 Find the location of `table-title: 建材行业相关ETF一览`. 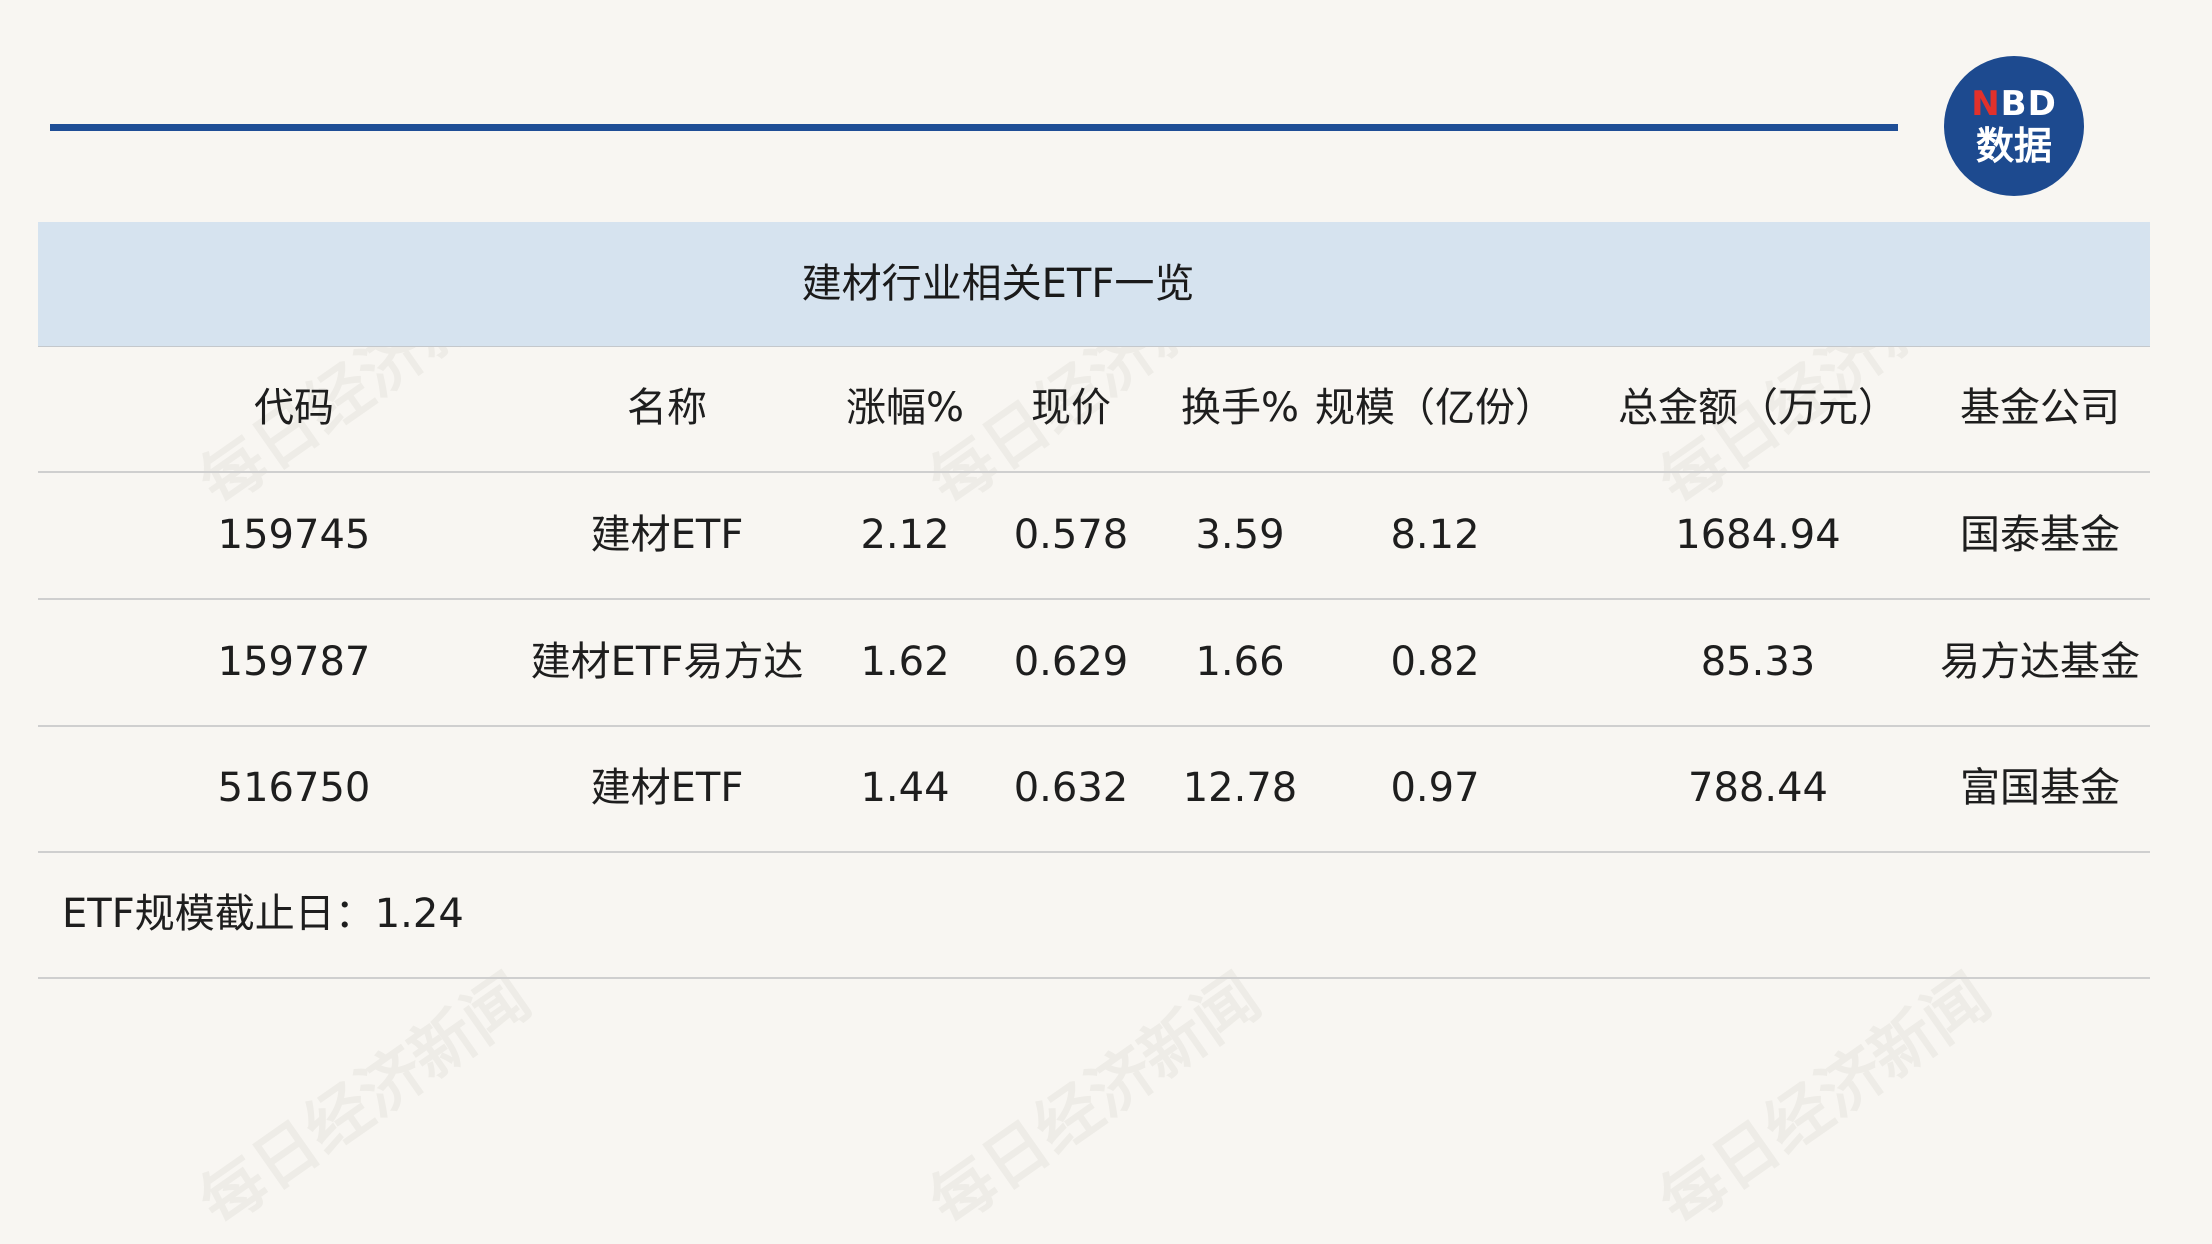

table-title: 建材行业相关ETF一览 is located at coordinates (998, 284).